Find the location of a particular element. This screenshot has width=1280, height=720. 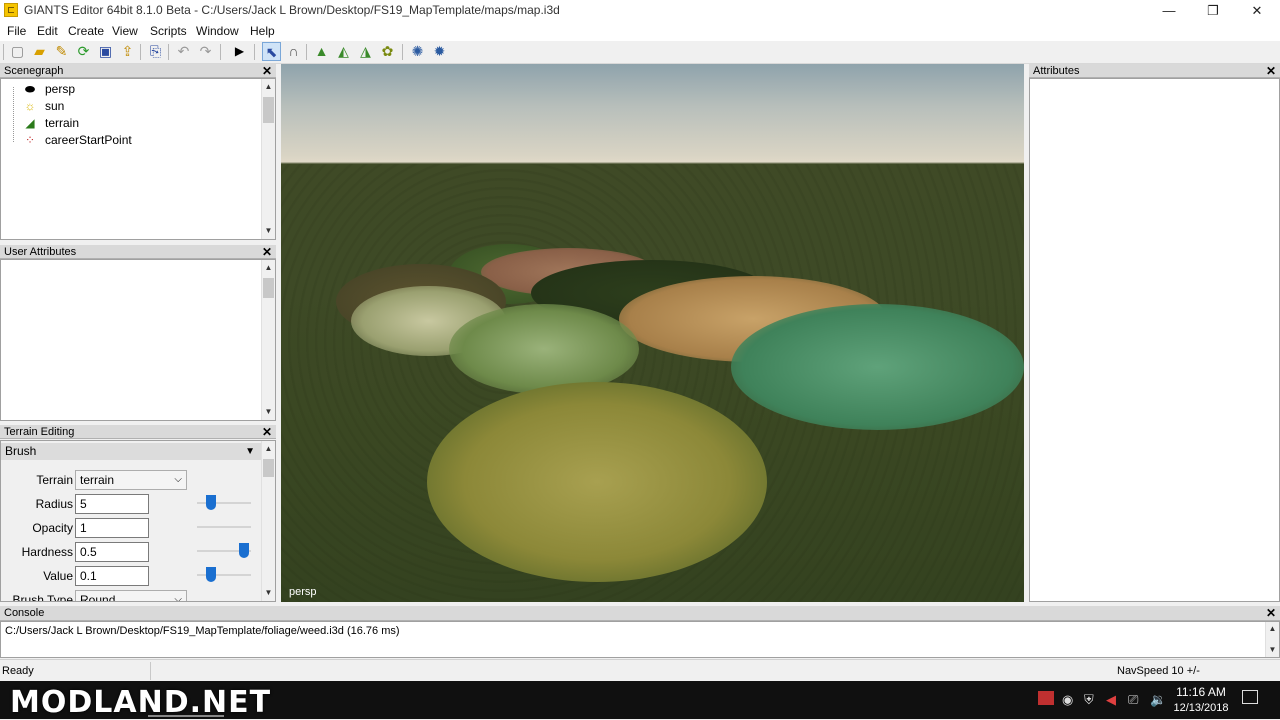

terrain-editing-panel-header: Terrain Editing ✕ is located at coordinates (138, 432).